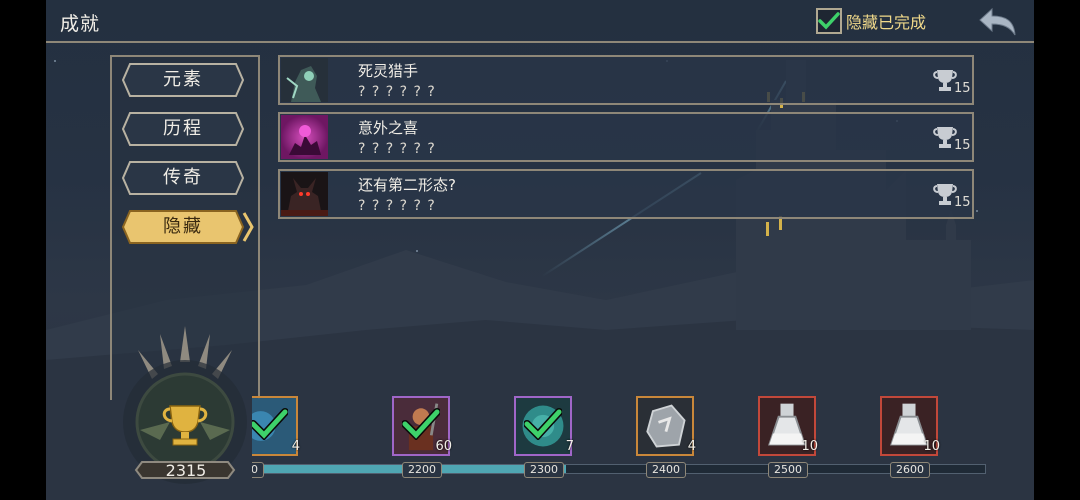 The image size is (1080, 500). I want to click on checkmark-icon, so click(829, 20).